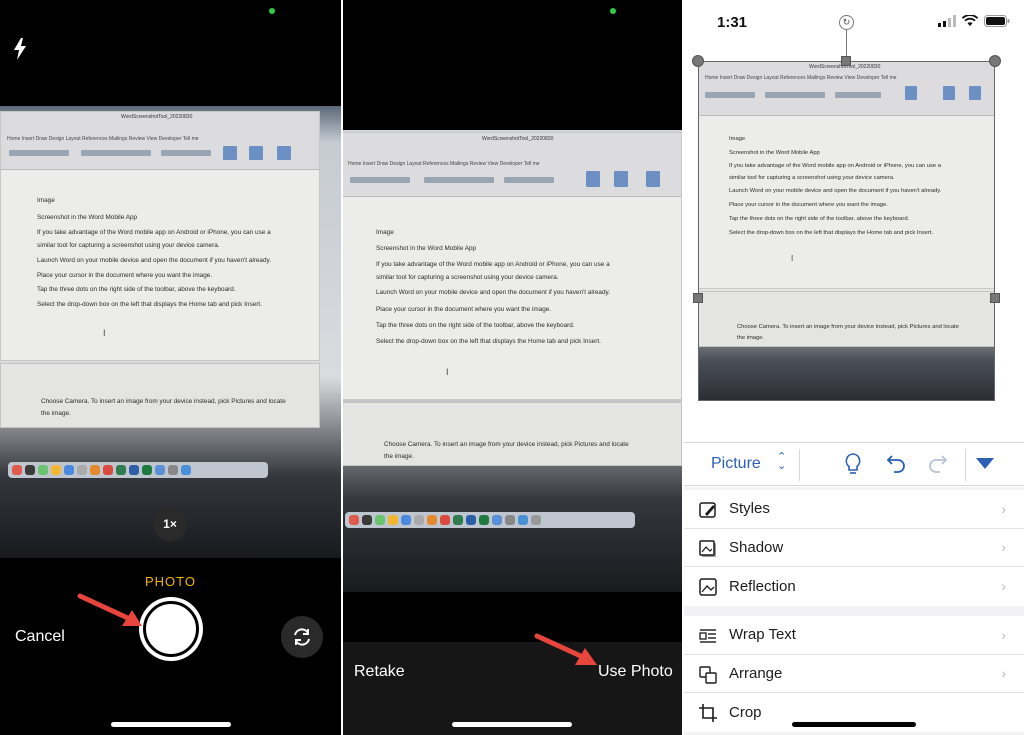  I want to click on shutter-button, so click(171, 629).